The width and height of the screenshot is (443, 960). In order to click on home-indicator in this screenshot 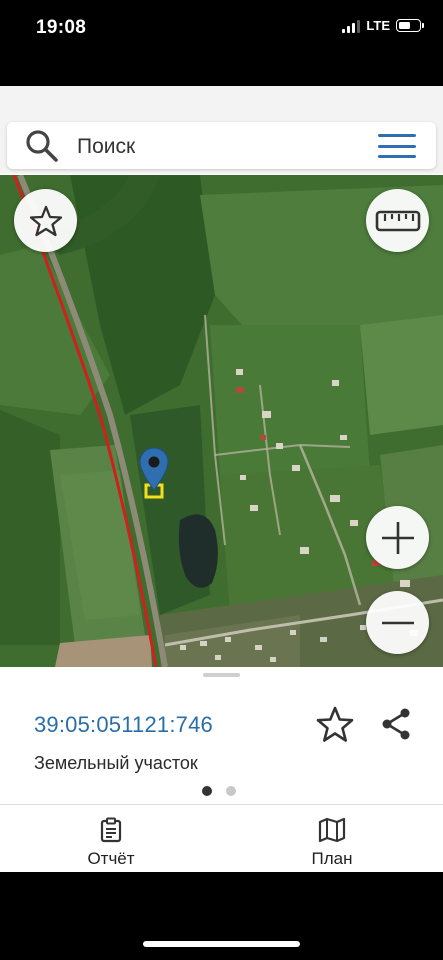, I will do `click(221, 944)`.